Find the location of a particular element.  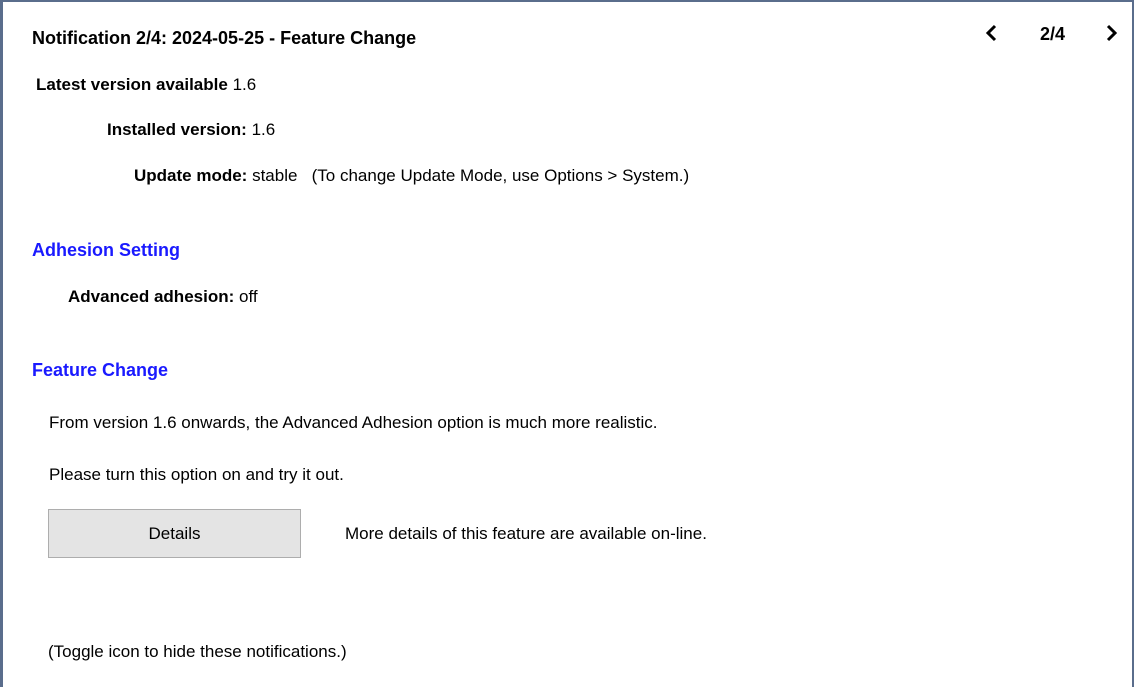

next-notification-icon is located at coordinates (1111, 35).